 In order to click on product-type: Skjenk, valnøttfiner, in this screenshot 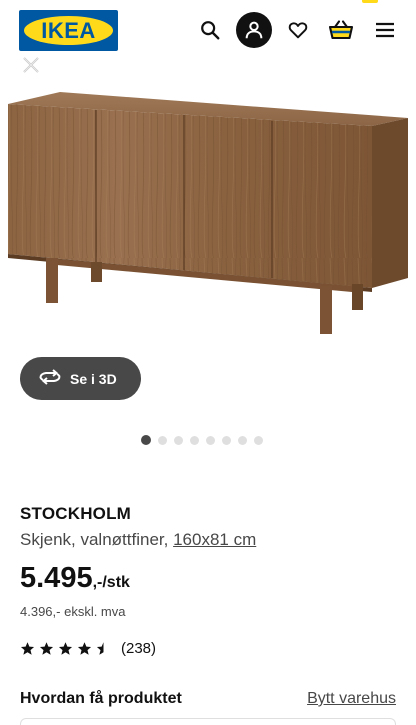, I will do `click(94, 539)`.